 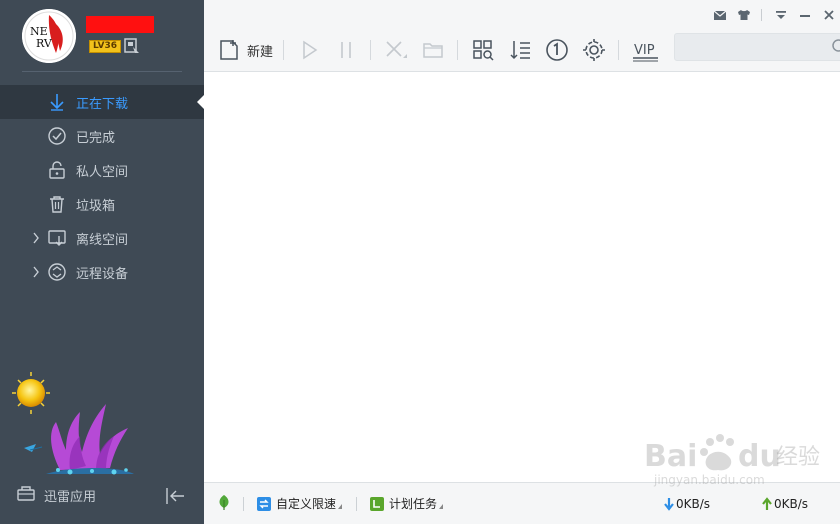 I want to click on window-controls, so click(x=773, y=15).